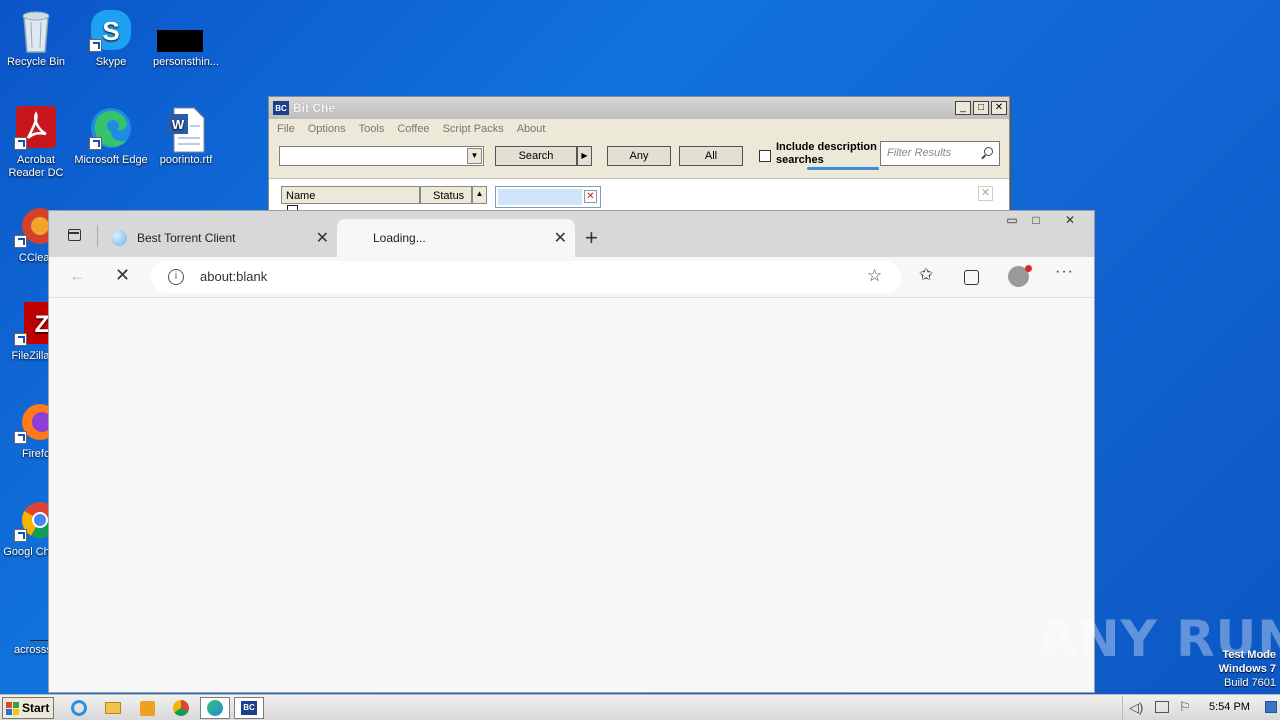 This screenshot has width=1280, height=720. I want to click on address-text: about:blank, so click(233, 276).